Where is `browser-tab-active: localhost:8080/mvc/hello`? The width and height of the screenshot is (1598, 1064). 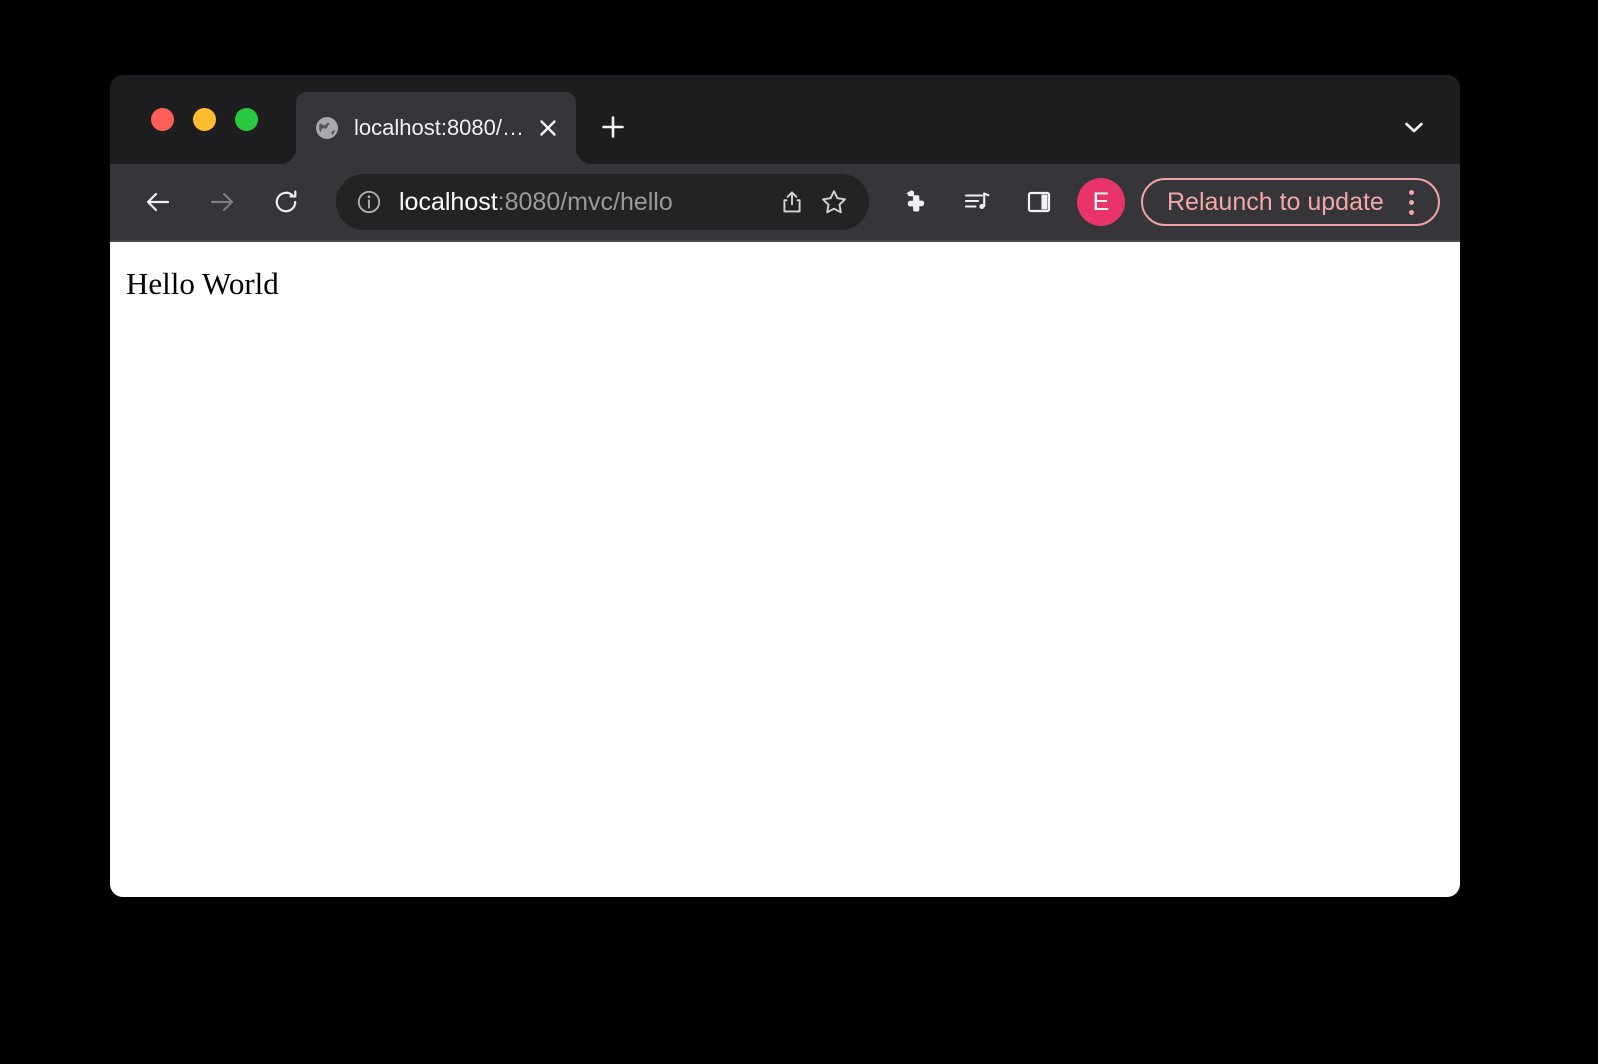 browser-tab-active: localhost:8080/mvc/hello is located at coordinates (436, 128).